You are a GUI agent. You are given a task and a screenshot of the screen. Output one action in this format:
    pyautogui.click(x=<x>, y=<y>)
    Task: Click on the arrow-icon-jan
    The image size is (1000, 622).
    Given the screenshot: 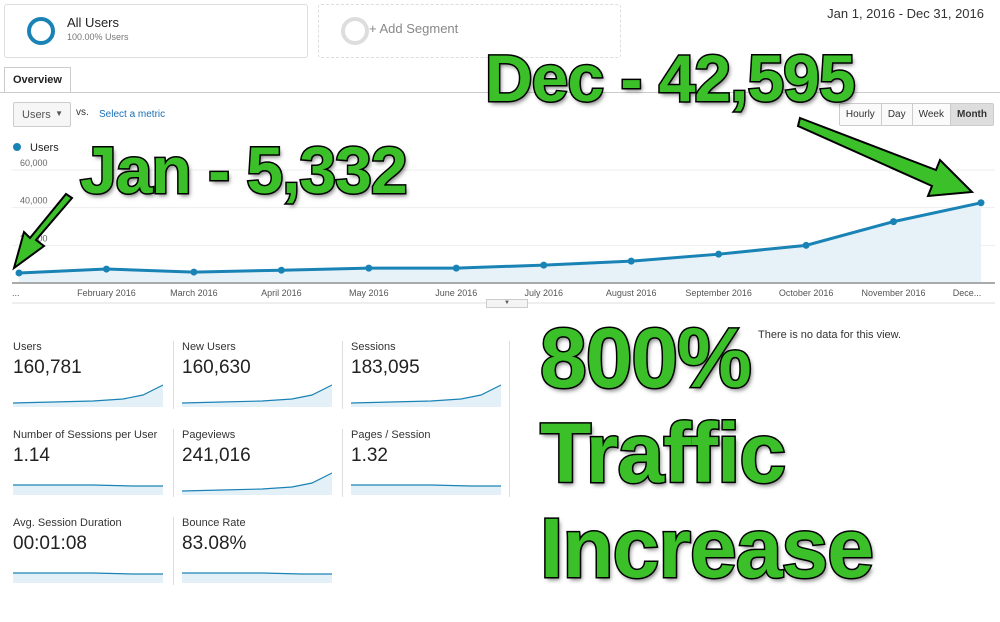 What is the action you would take?
    pyautogui.click(x=43, y=231)
    